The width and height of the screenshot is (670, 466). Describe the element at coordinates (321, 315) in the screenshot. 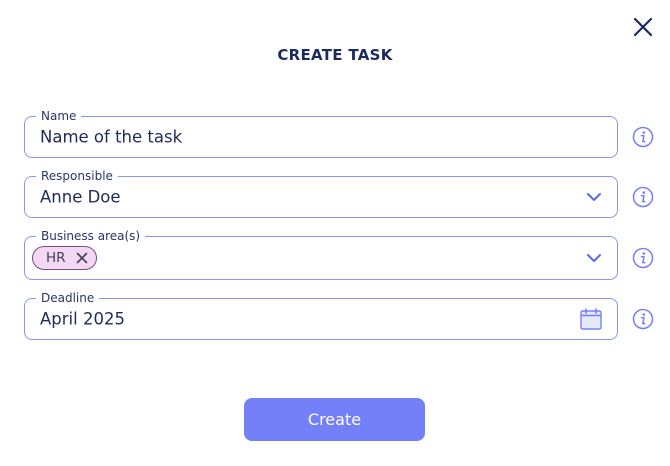

I see `deadline-field: Deadline April 2025` at that location.